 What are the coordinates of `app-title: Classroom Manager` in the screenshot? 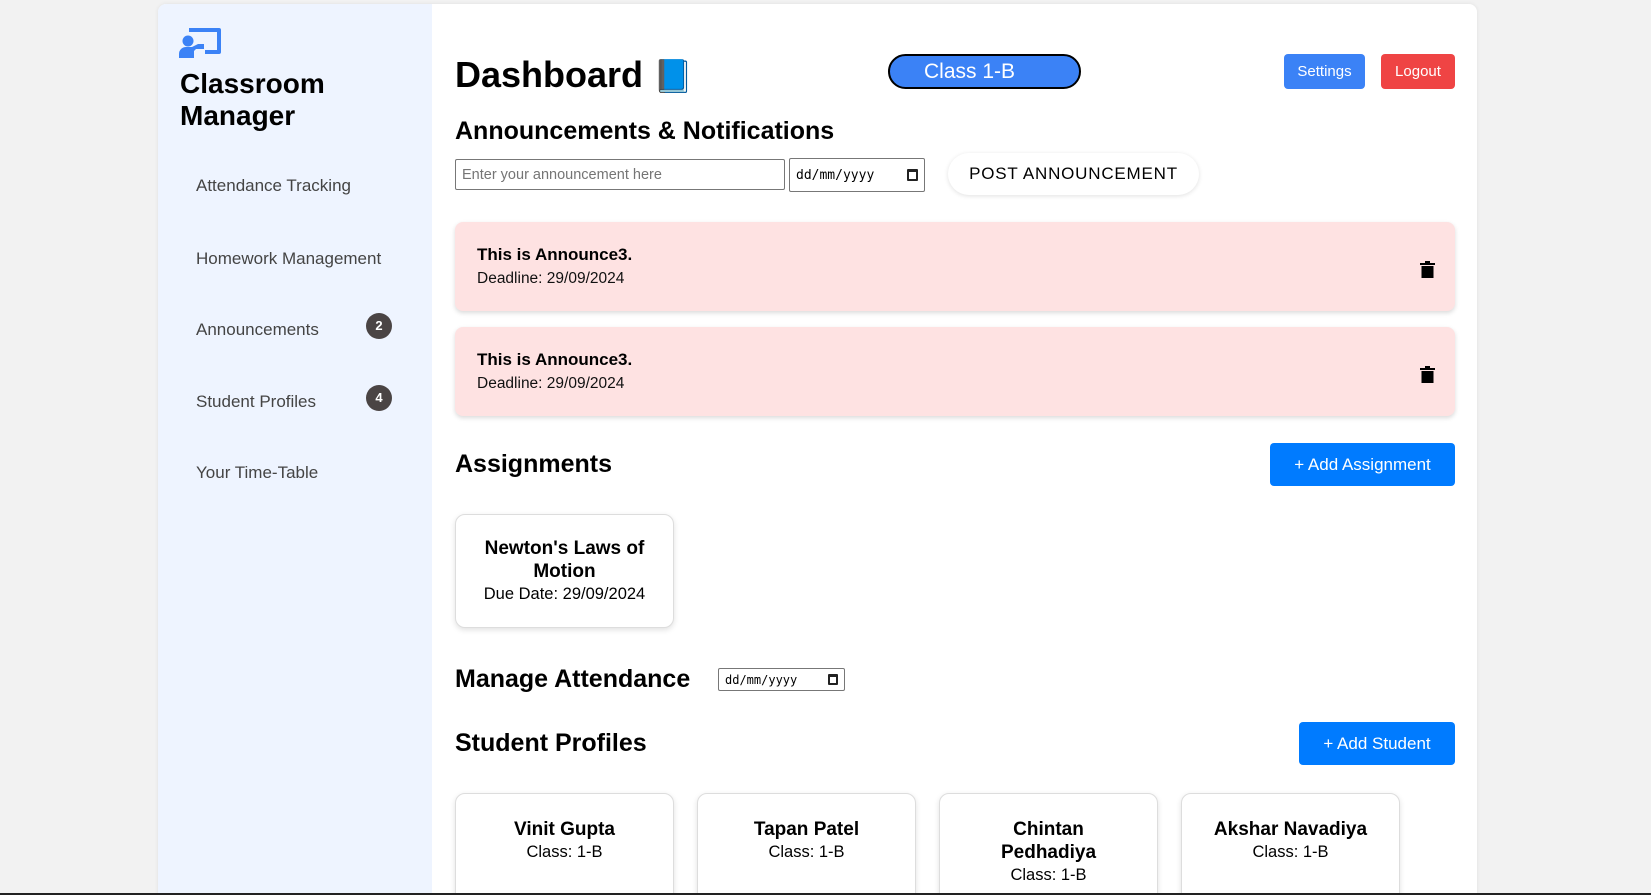 It's located at (252, 99).